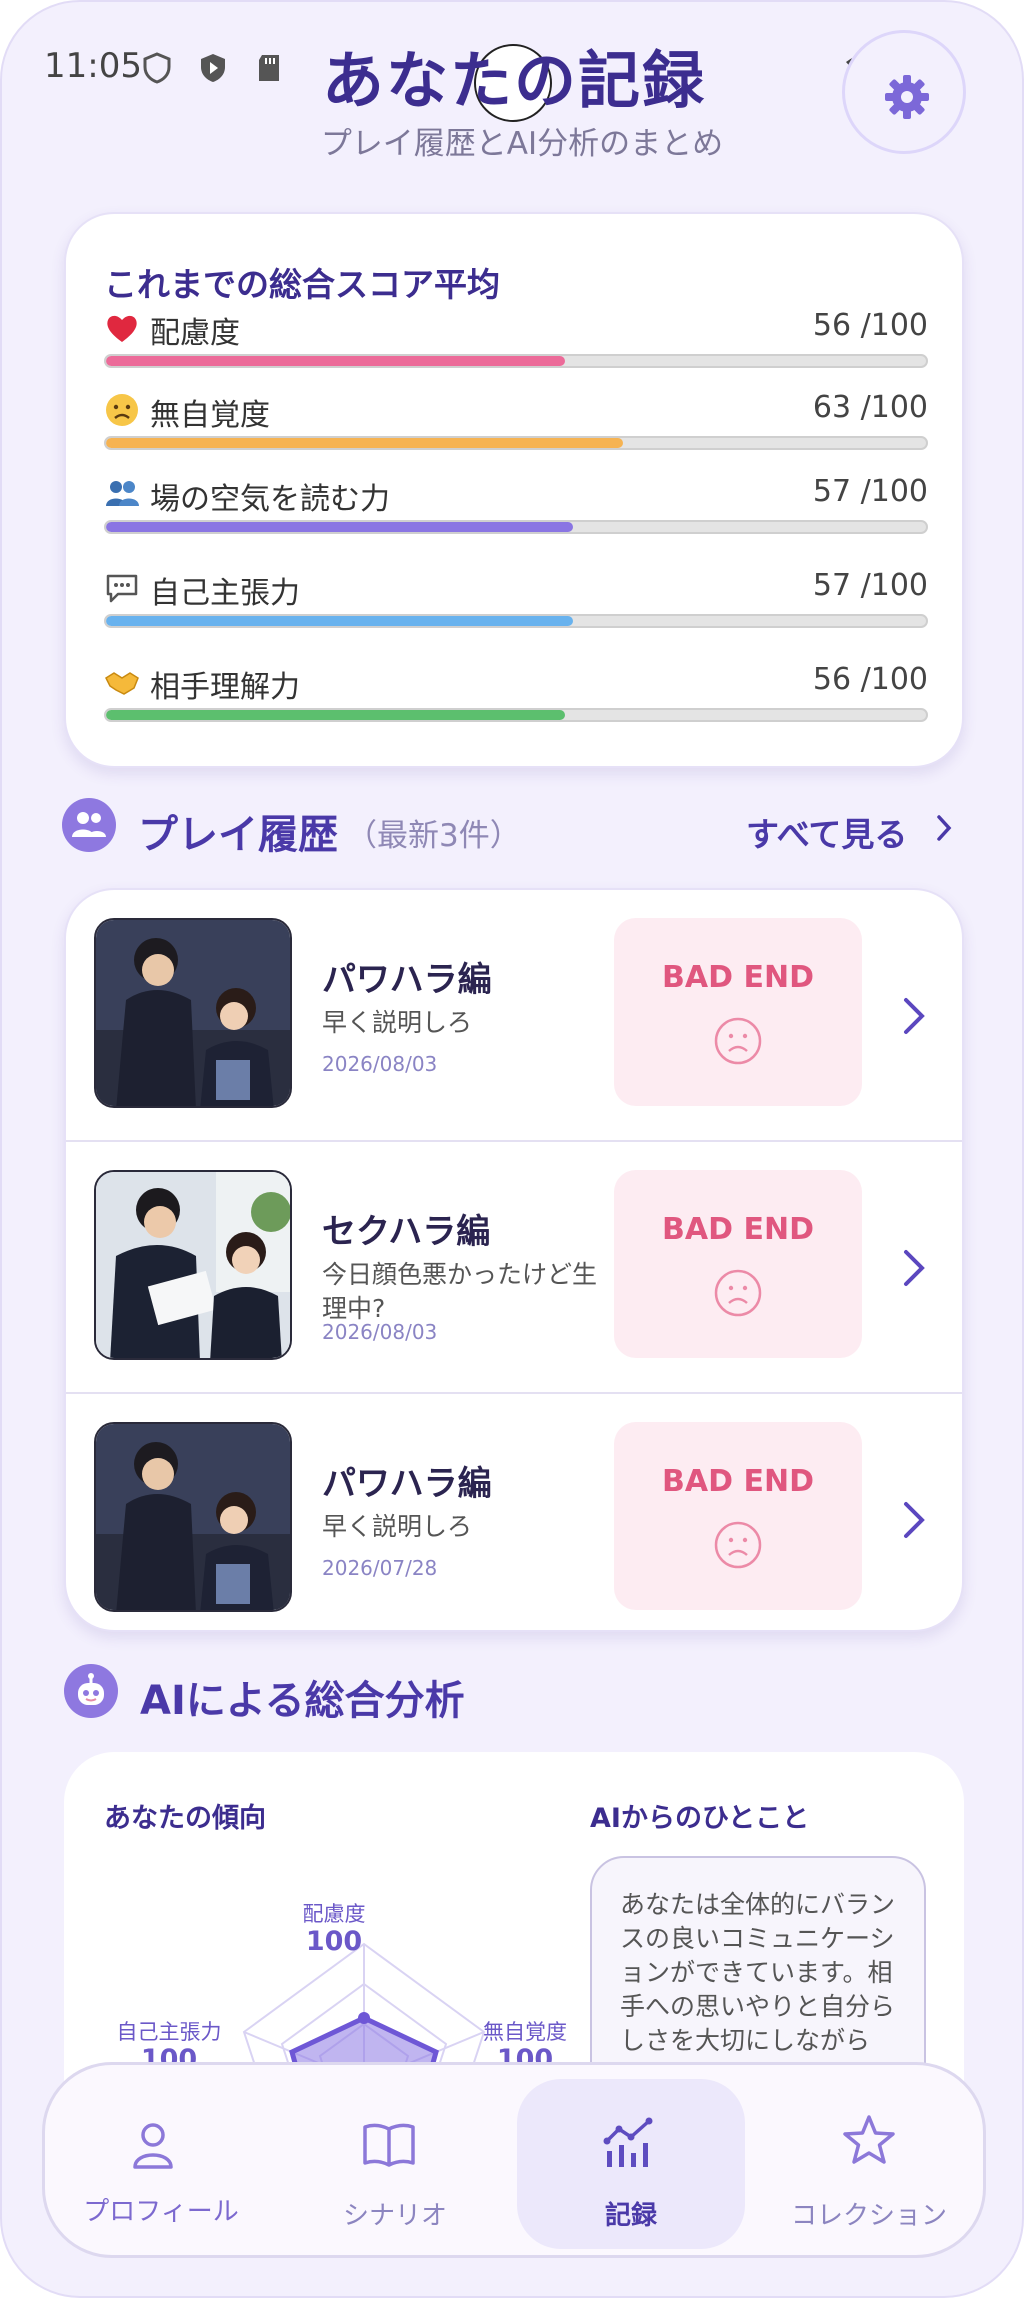 This screenshot has height=2298, width=1024. What do you see at coordinates (380, 1568) in the screenshot?
I see `history-date: 2026/07/28` at bounding box center [380, 1568].